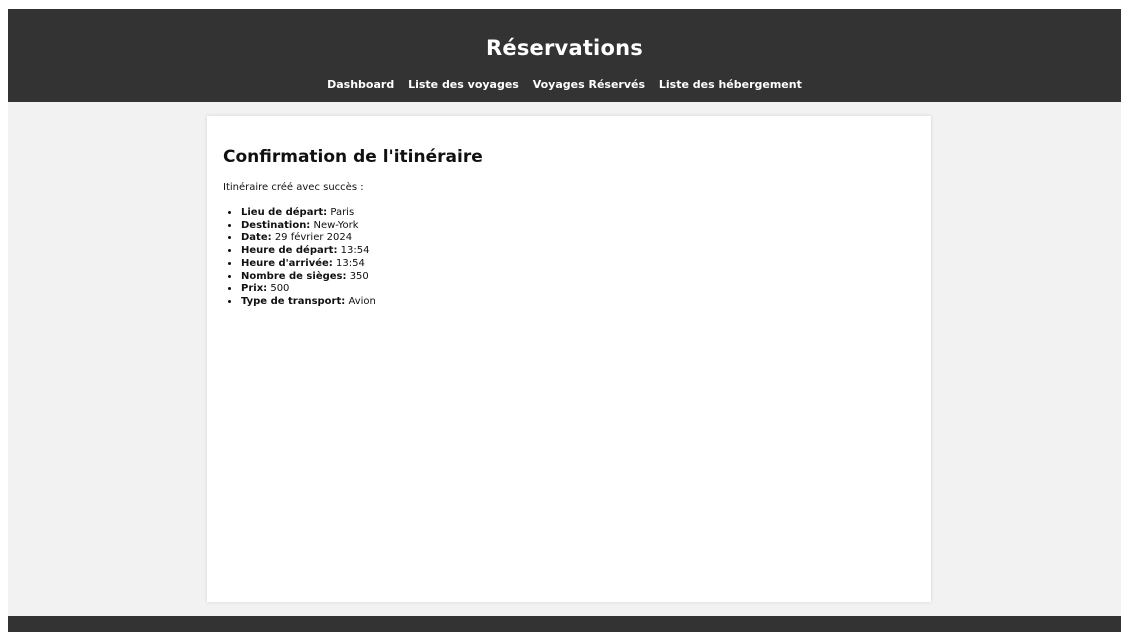 This screenshot has width=1121, height=632. I want to click on nav-link-liste-voyages: Liste des voyages, so click(463, 84).